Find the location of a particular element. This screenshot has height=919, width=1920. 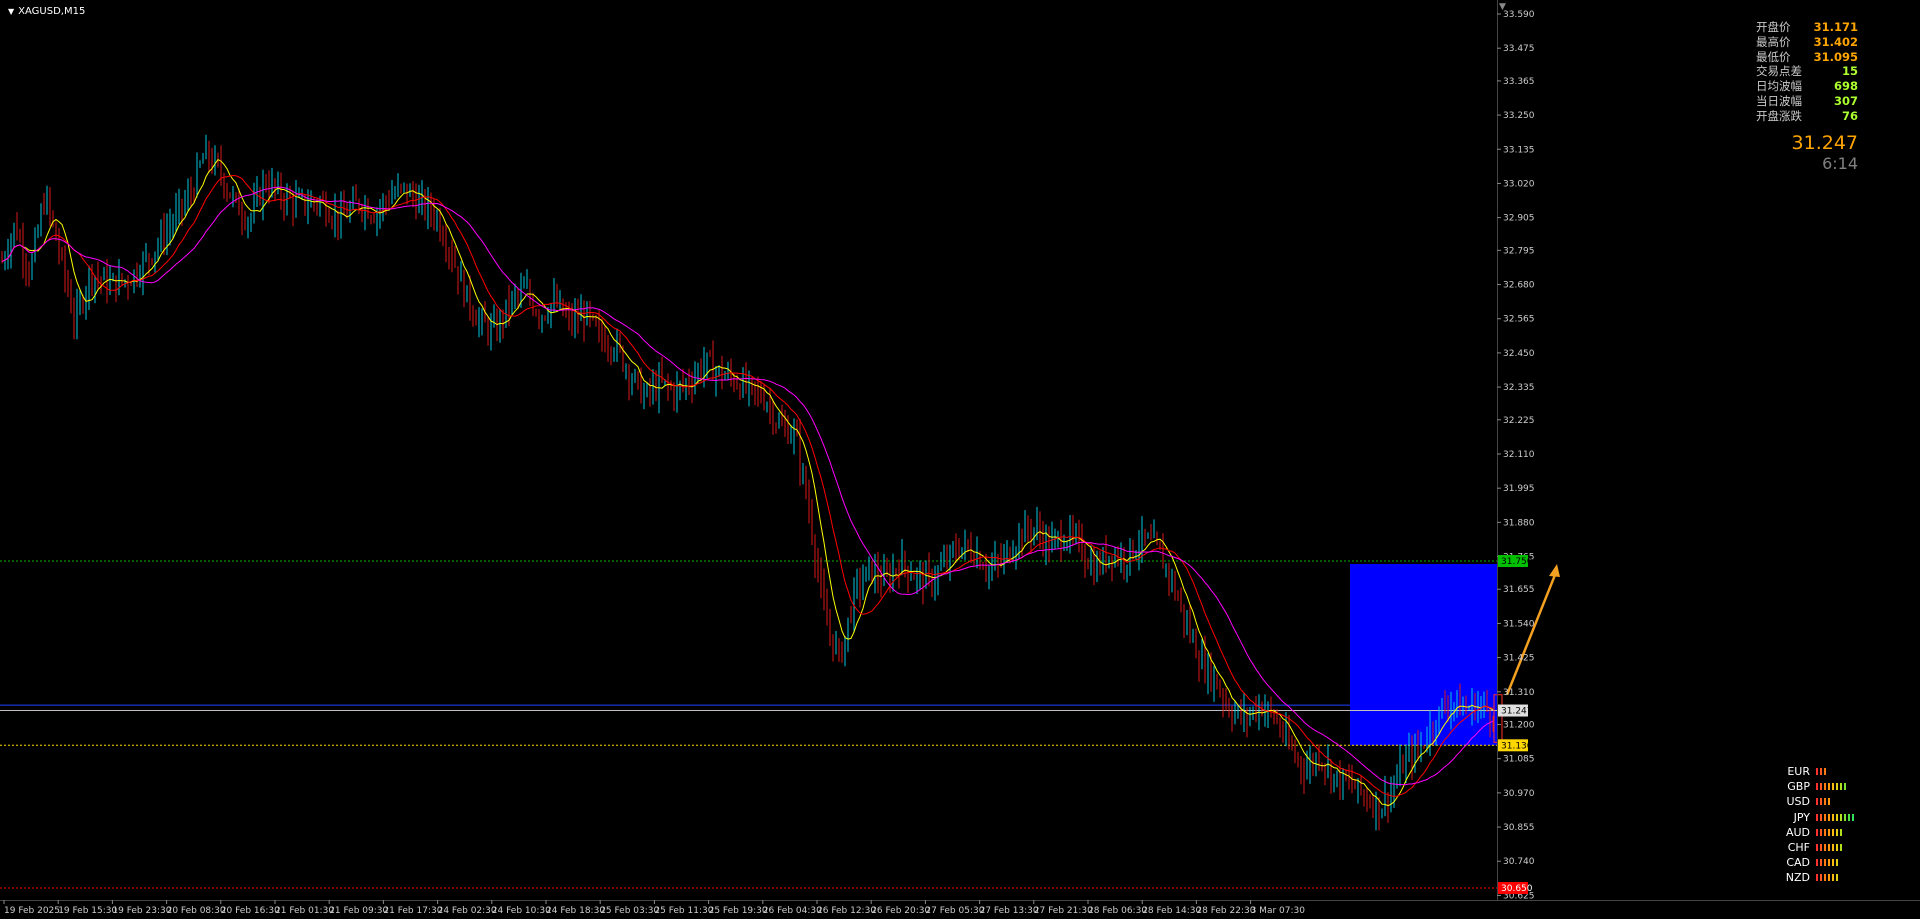

x-tick-label: 21 Feb 01:30 is located at coordinates (304, 911).